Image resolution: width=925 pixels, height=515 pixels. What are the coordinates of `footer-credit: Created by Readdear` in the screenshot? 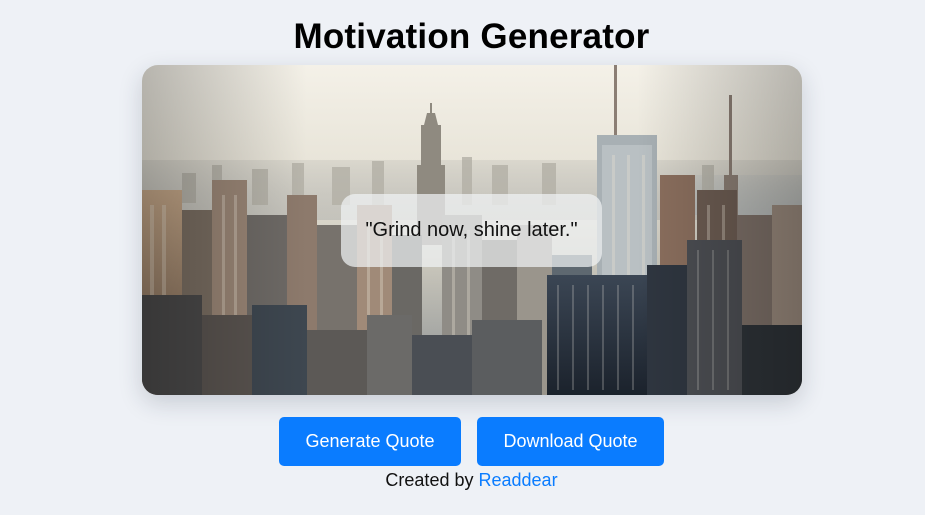 It's located at (462, 480).